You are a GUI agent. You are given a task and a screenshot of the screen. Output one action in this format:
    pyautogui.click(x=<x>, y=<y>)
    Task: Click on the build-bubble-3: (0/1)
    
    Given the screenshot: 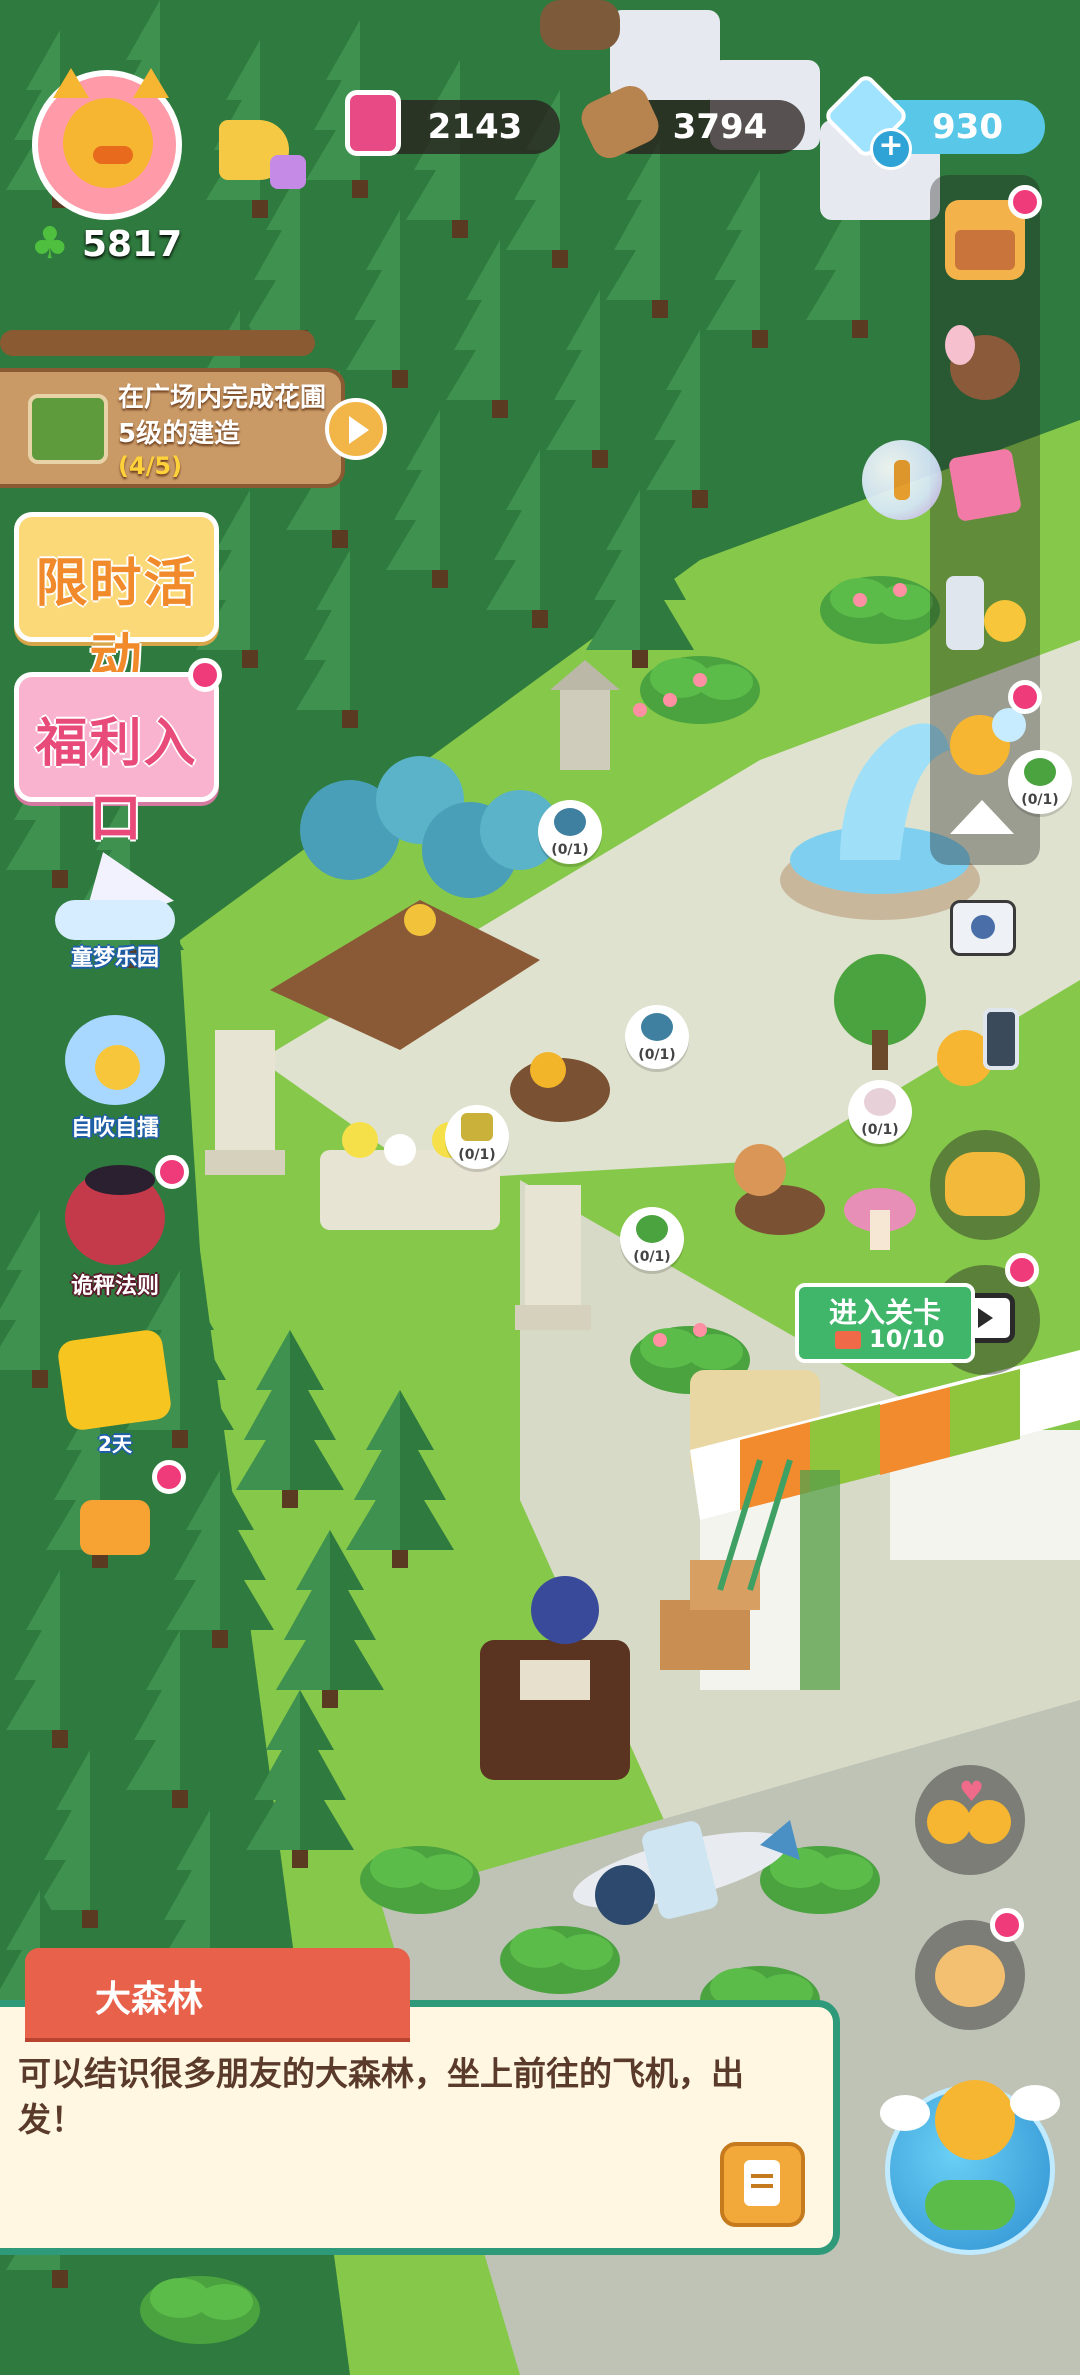 What is the action you would take?
    pyautogui.click(x=477, y=1137)
    